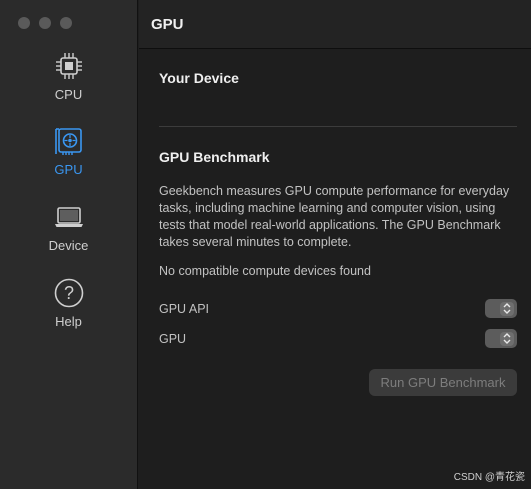 The height and width of the screenshot is (489, 531). Describe the element at coordinates (69, 141) in the screenshot. I see `gpu-icon` at that location.